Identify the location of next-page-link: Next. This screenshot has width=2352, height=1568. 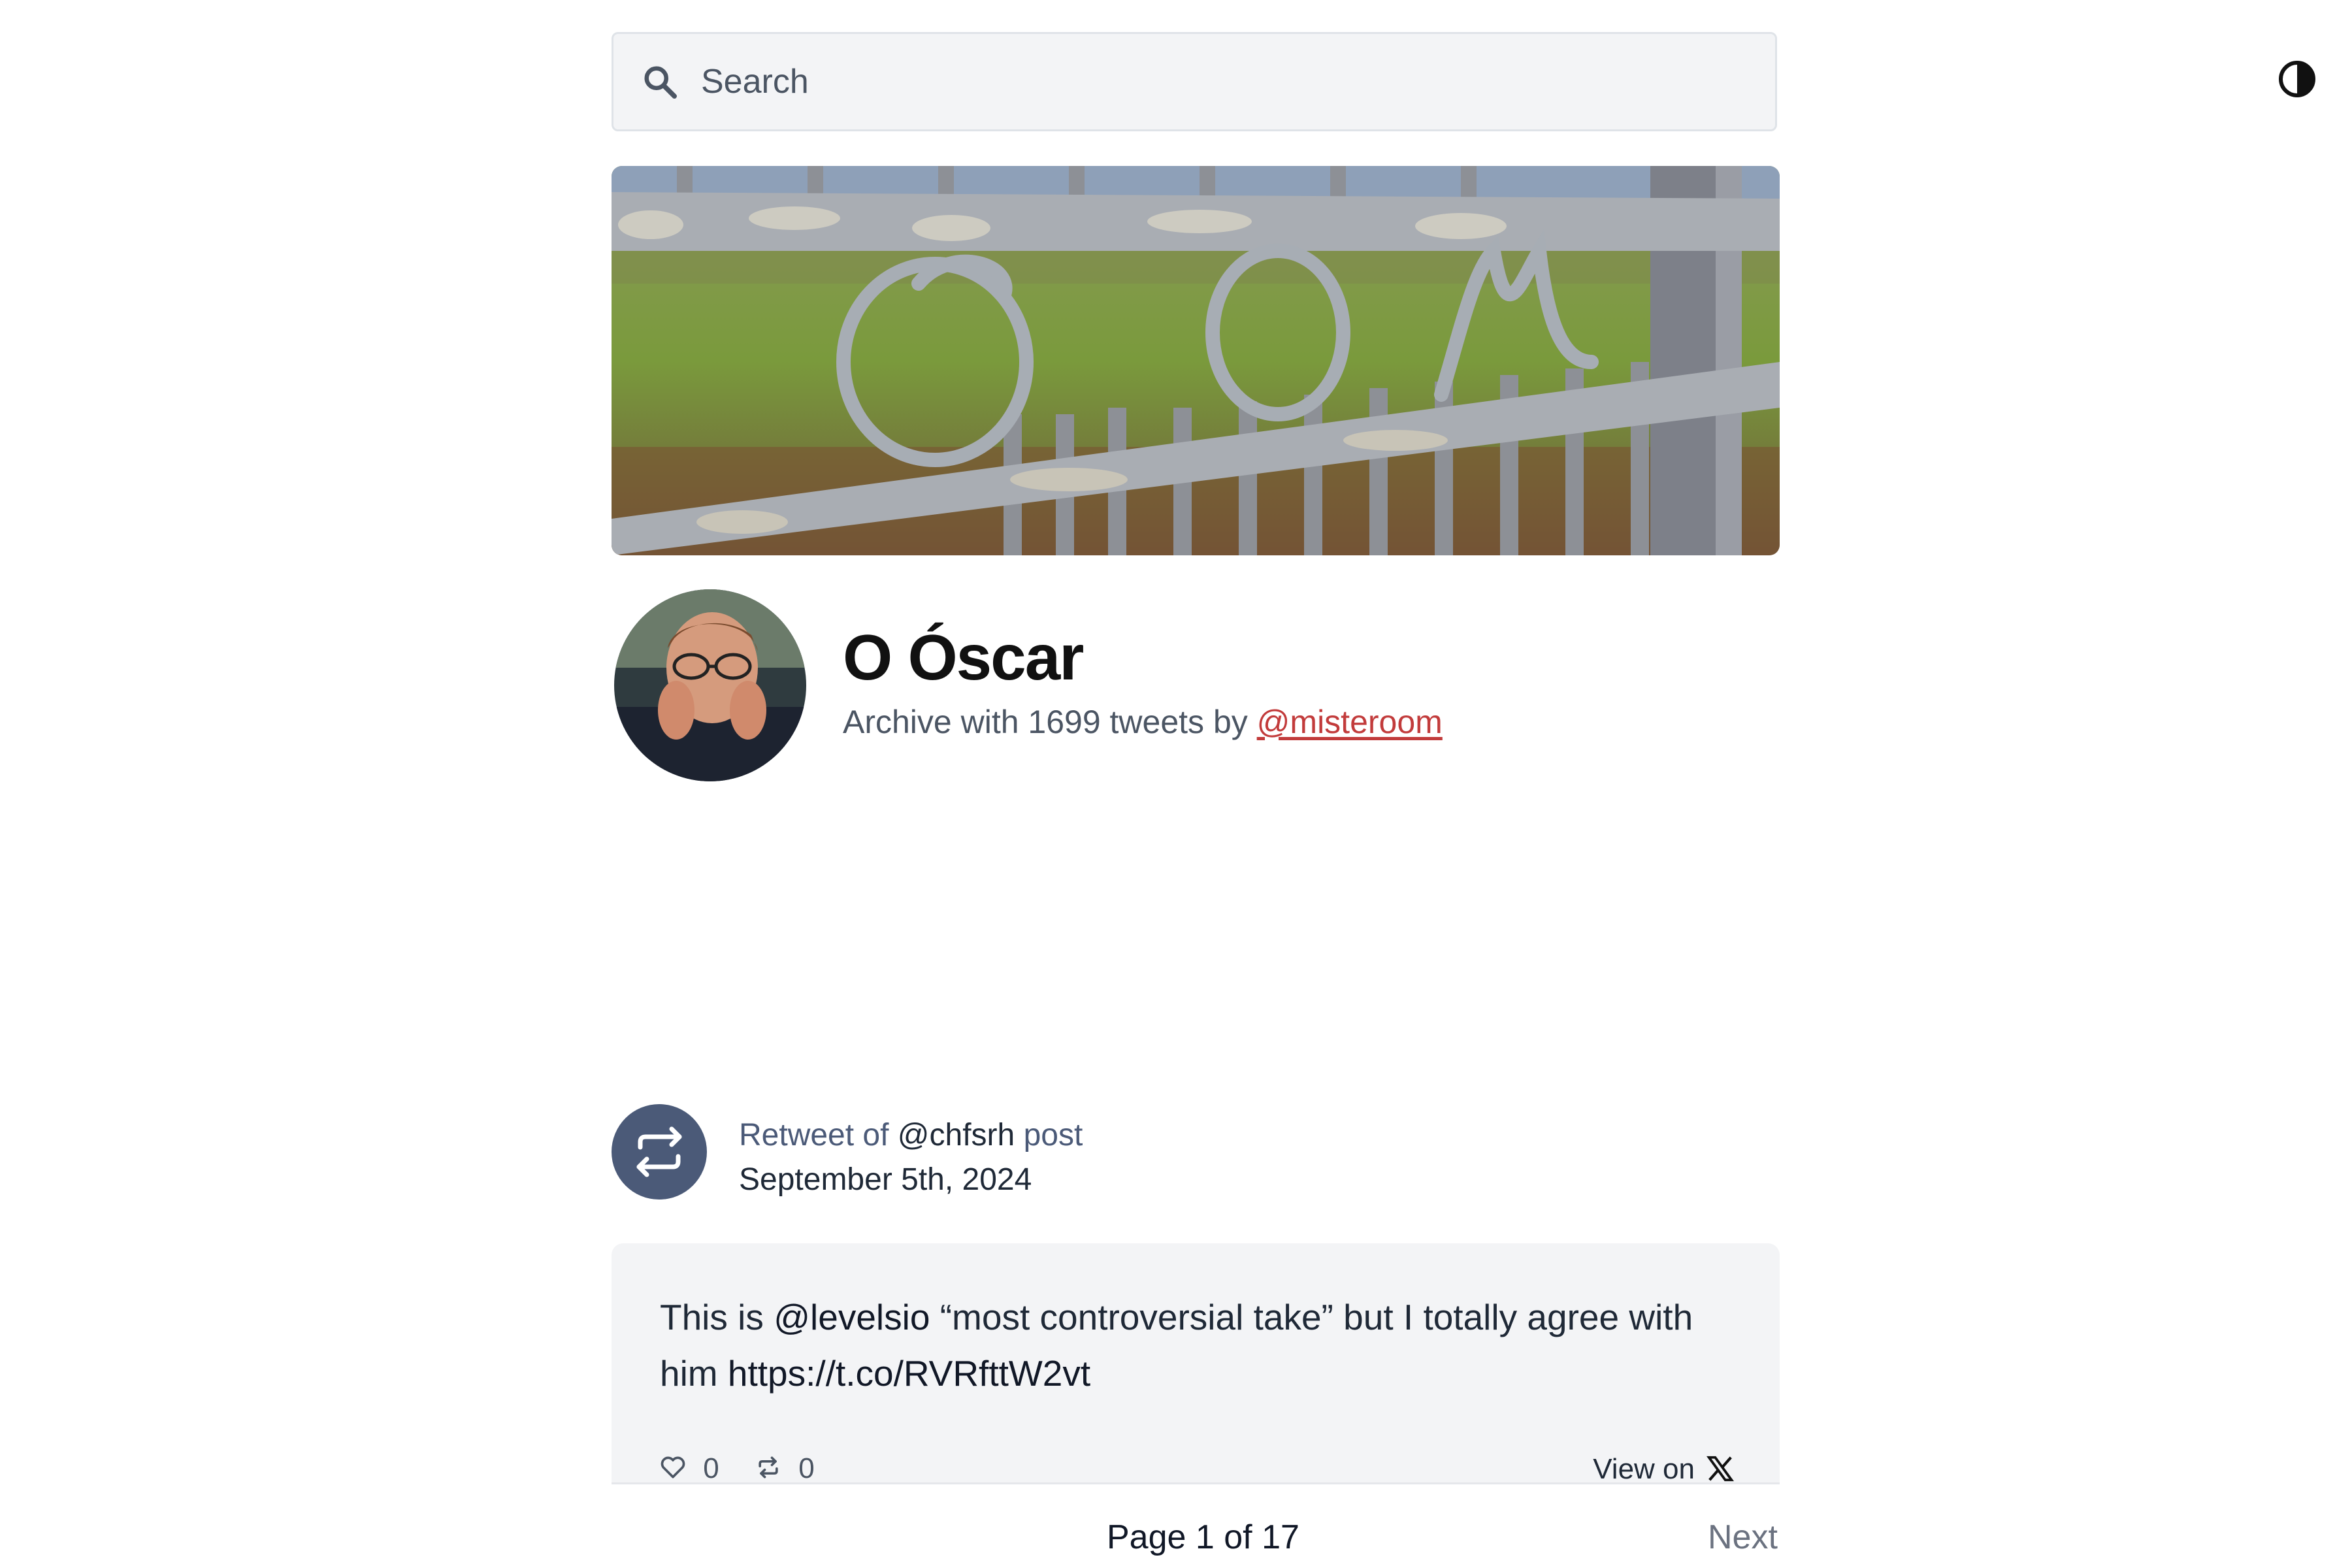
(1743, 1537).